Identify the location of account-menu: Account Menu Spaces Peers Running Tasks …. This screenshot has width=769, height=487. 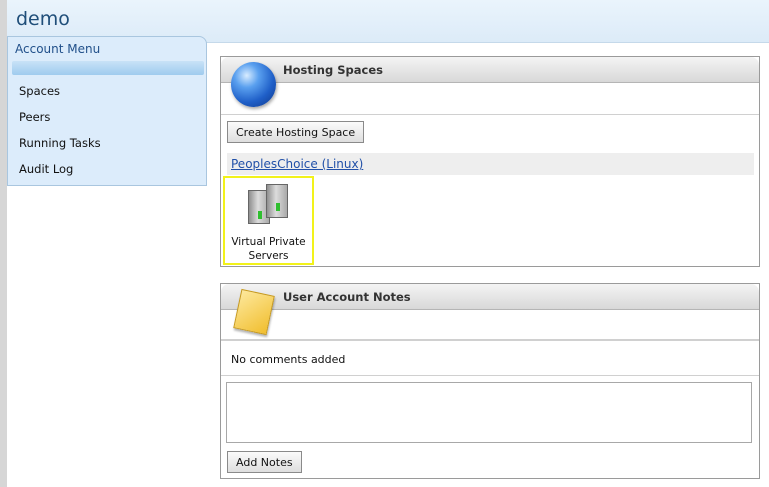
(107, 111).